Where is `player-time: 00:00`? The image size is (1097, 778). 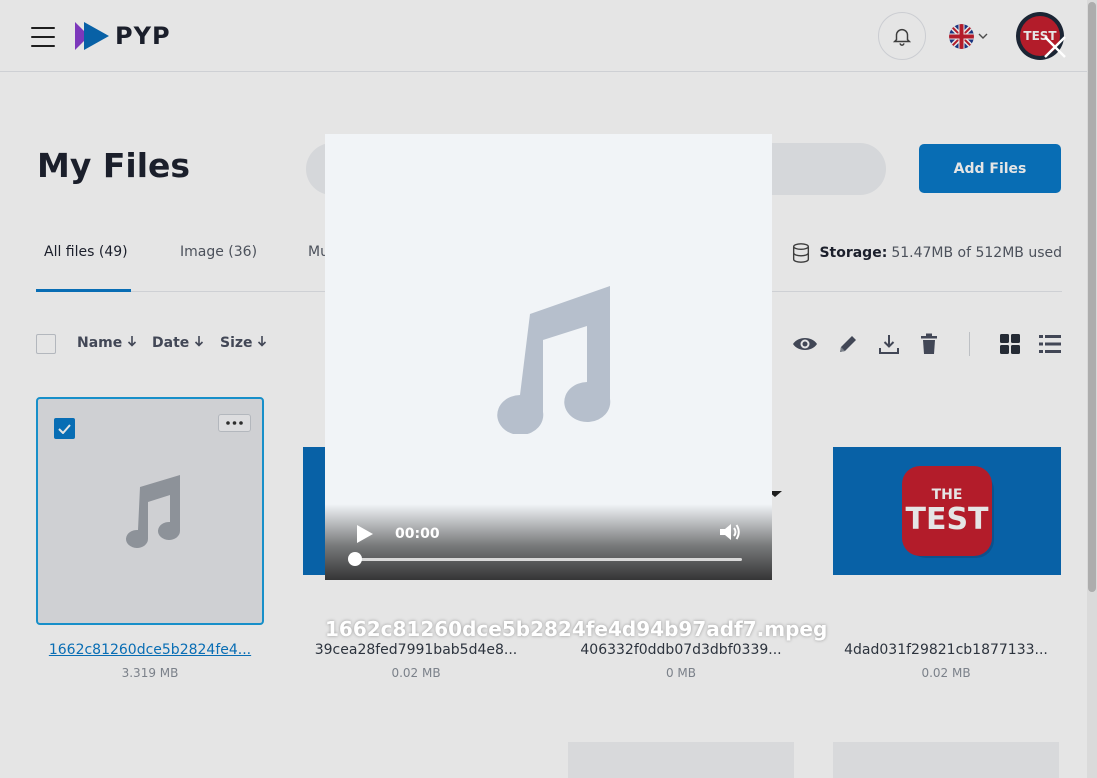 player-time: 00:00 is located at coordinates (417, 534).